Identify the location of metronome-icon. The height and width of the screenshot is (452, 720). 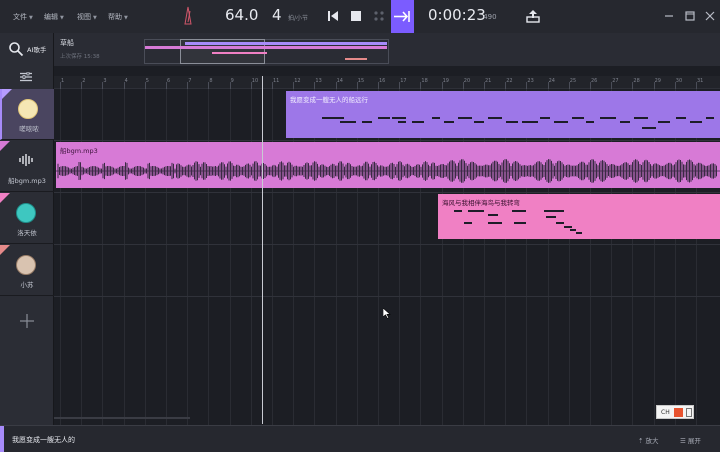
(188, 16).